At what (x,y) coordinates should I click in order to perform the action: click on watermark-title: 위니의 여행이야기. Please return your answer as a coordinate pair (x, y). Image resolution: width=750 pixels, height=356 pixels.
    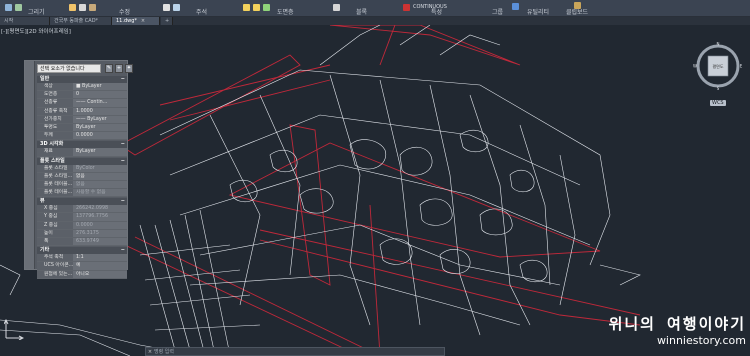
    Looking at the image, I should click on (677, 324).